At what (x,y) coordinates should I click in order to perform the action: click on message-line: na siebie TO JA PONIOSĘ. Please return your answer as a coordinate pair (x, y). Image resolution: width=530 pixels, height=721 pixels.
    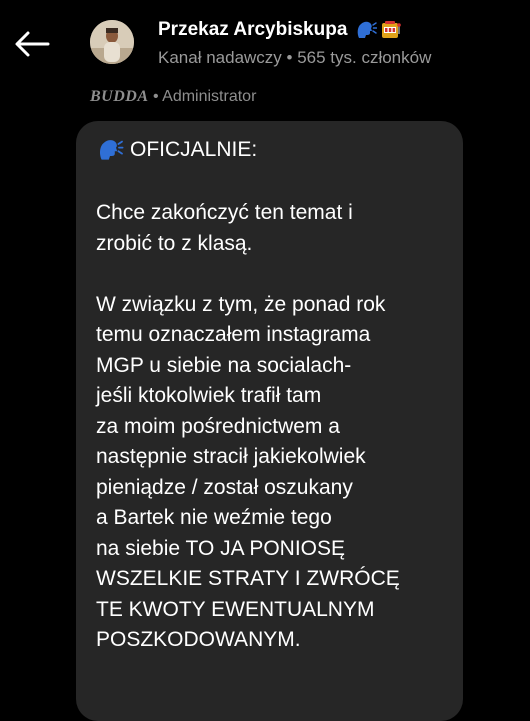
    Looking at the image, I should click on (221, 548).